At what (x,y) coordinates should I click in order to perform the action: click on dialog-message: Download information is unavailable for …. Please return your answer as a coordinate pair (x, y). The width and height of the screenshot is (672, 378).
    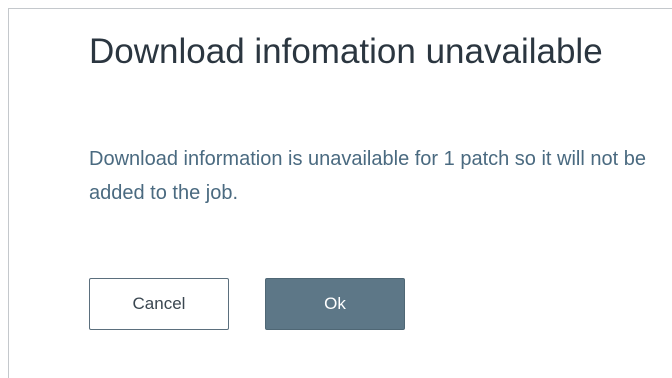
    Looking at the image, I should click on (367, 176).